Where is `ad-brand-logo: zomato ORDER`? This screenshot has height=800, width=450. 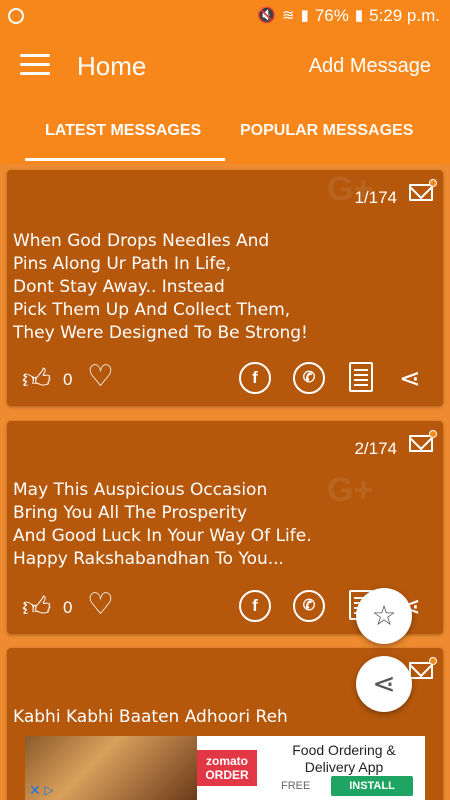 ad-brand-logo: zomato ORDER is located at coordinates (227, 768).